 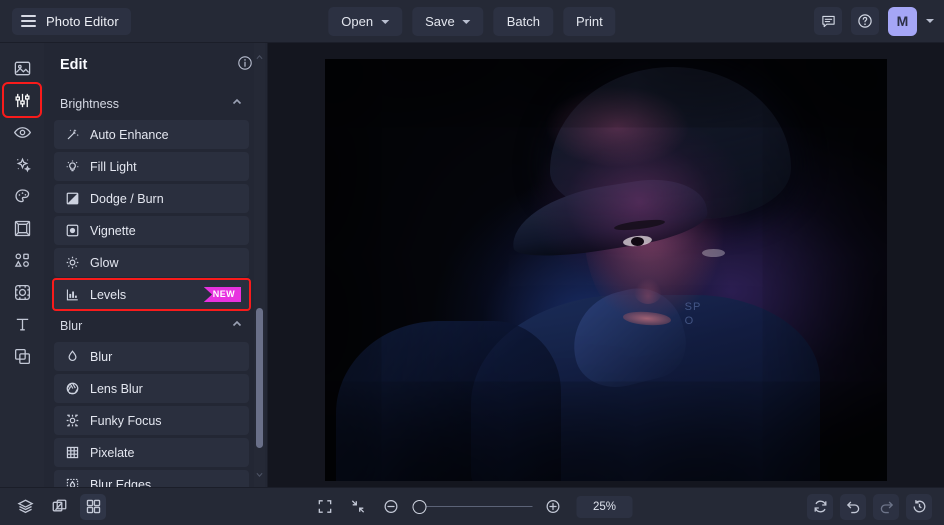 I want to click on text-icon, so click(x=22, y=324).